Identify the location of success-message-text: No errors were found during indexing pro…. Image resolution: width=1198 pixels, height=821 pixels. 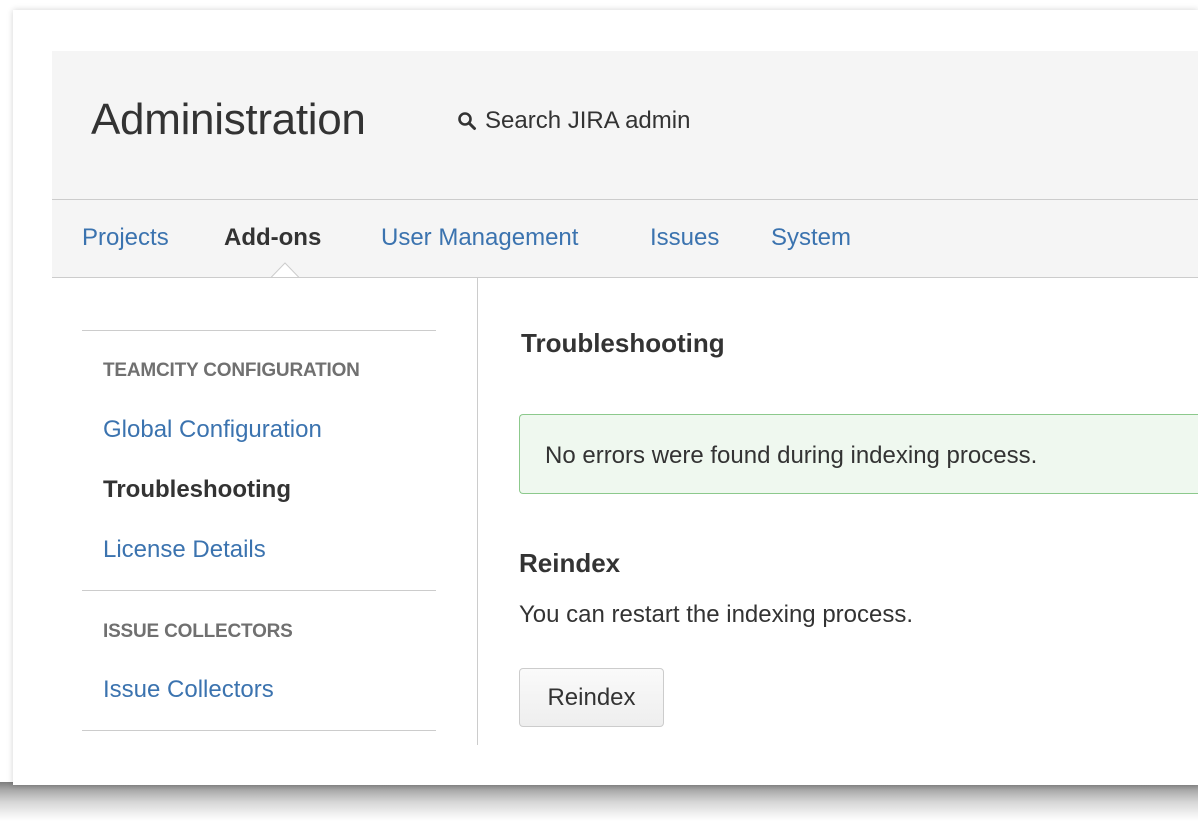
(791, 455).